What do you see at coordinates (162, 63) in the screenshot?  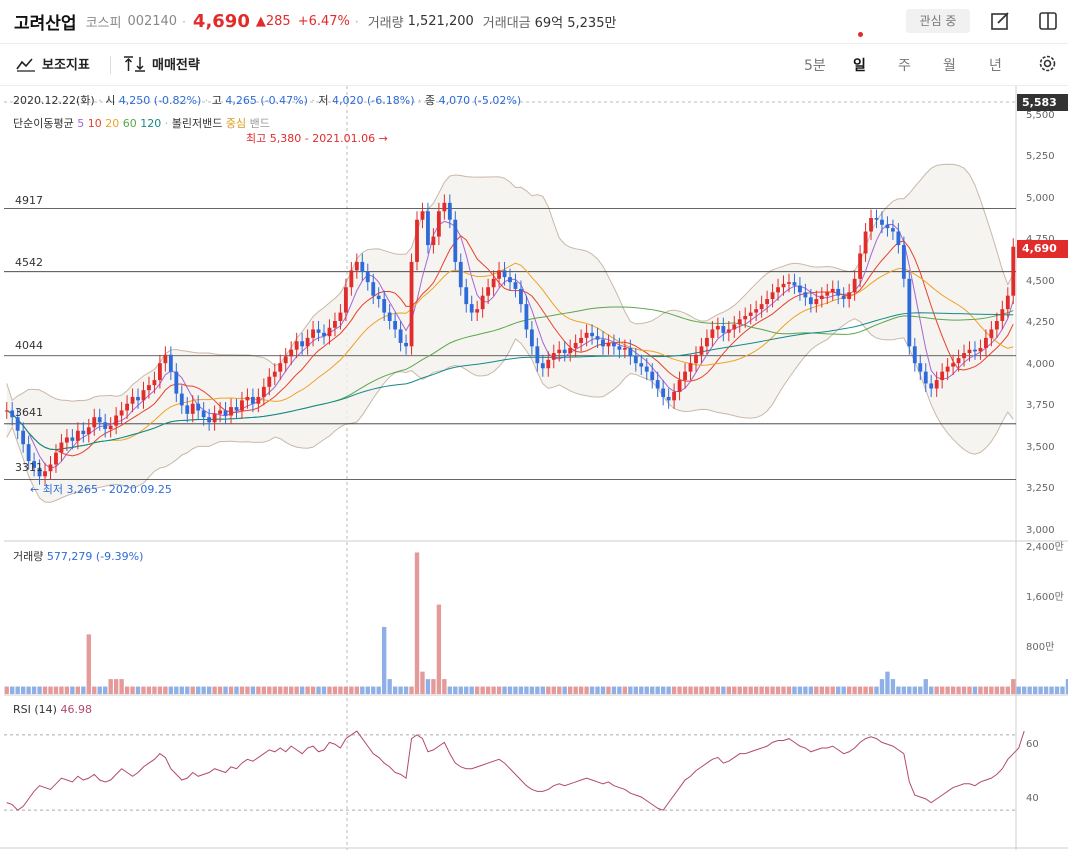 I see `strategy-button: 매매전략` at bounding box center [162, 63].